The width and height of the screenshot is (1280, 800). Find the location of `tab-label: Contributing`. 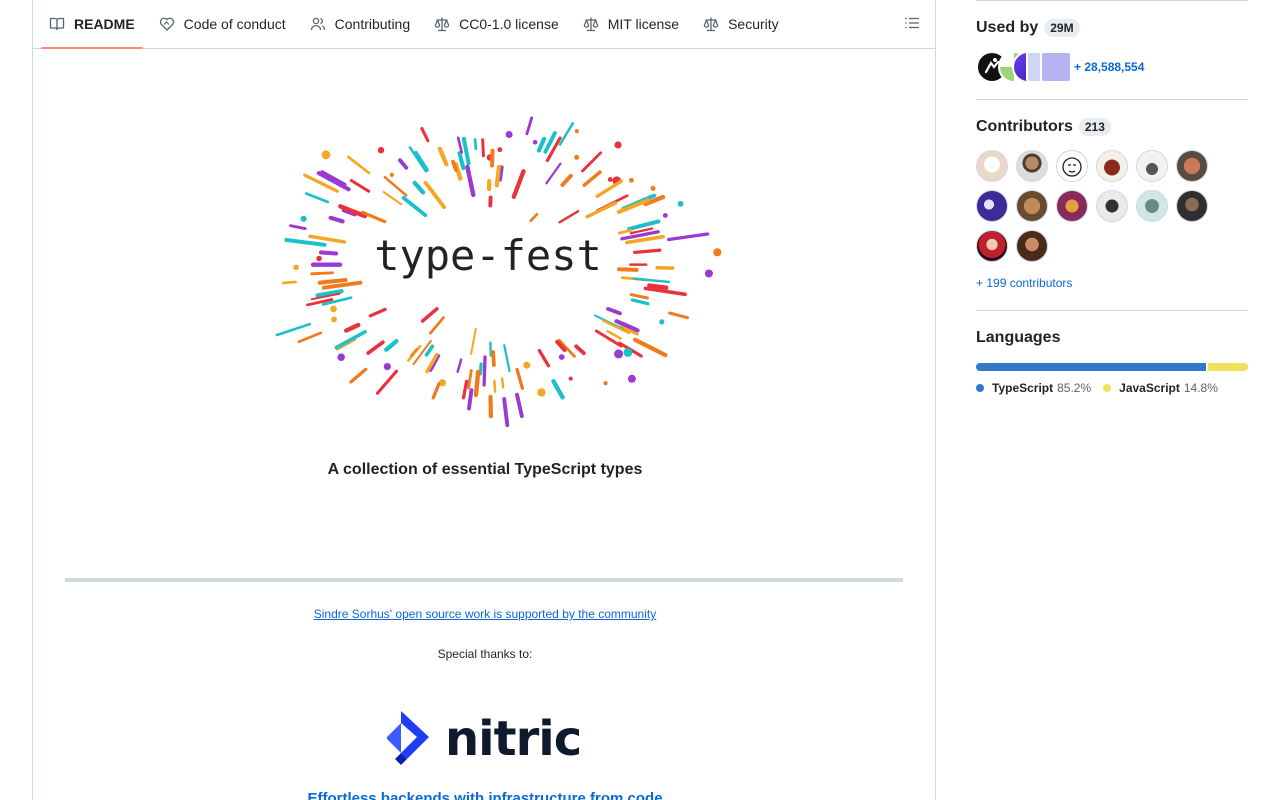

tab-label: Contributing is located at coordinates (372, 24).